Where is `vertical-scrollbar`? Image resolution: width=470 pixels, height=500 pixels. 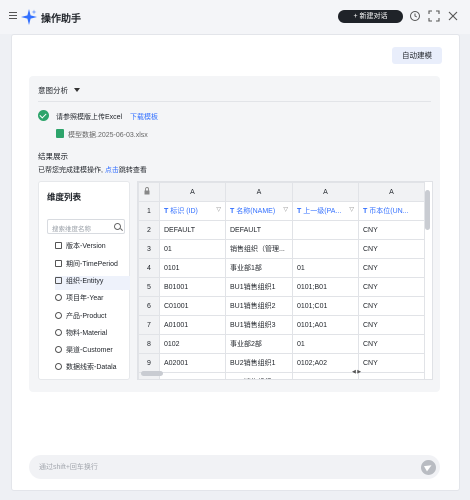
vertical-scrollbar is located at coordinates (427, 210).